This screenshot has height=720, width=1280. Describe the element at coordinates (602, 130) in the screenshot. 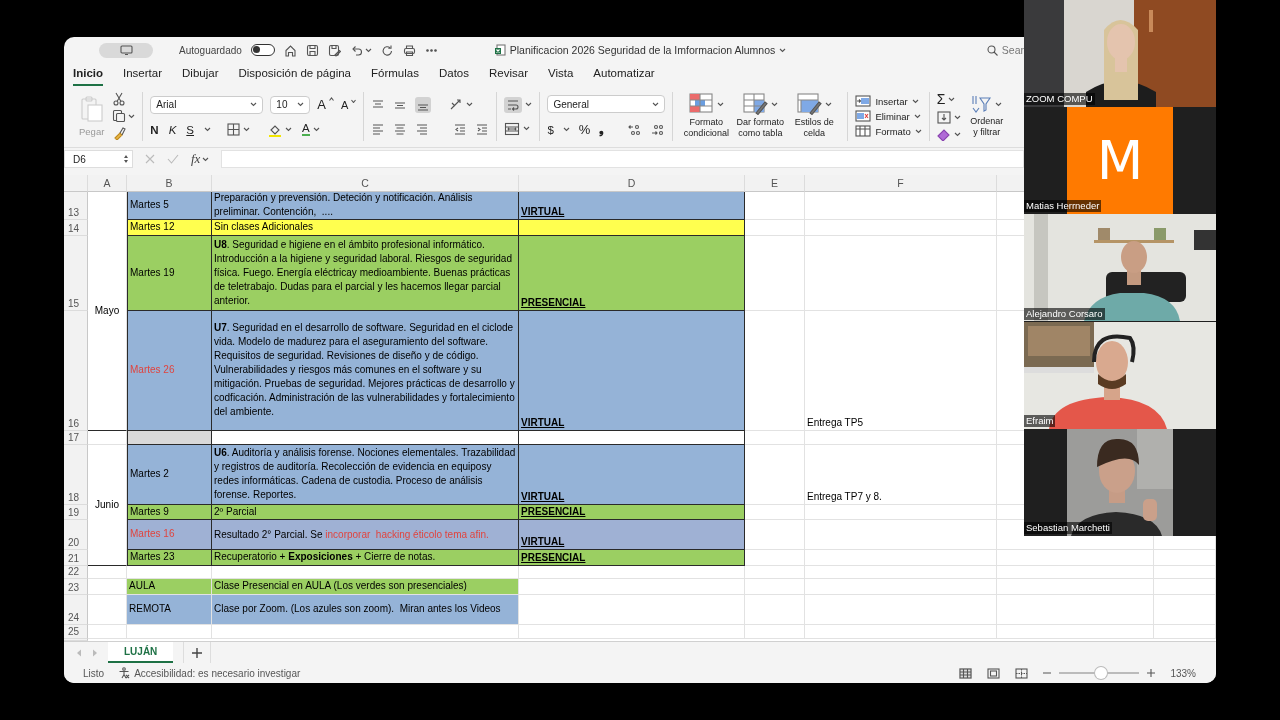

I see `comma-style-button: ❟` at that location.